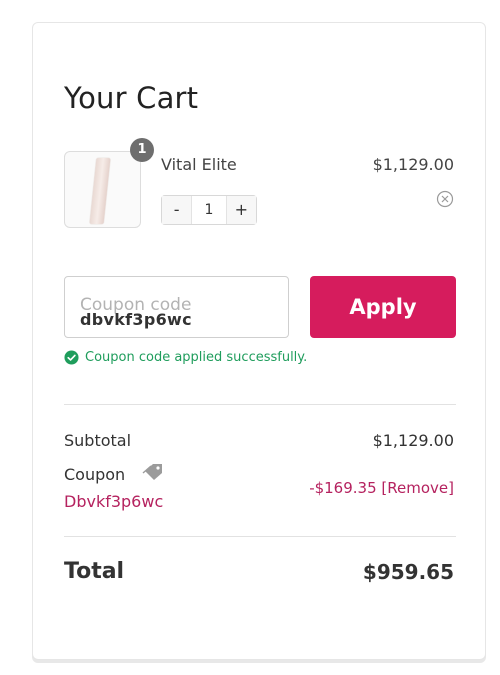  Describe the element at coordinates (241, 210) in the screenshot. I see `increment-button: +` at that location.